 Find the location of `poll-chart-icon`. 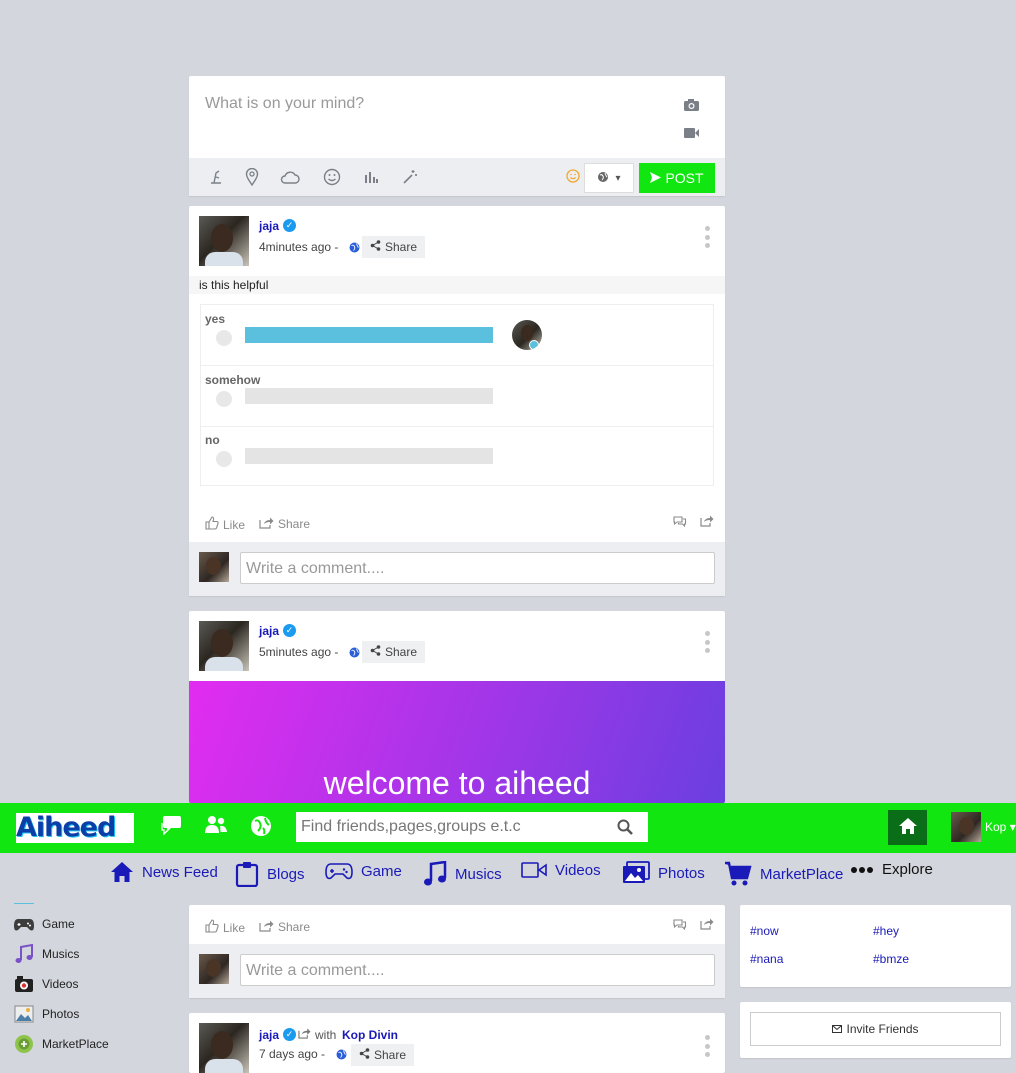

poll-chart-icon is located at coordinates (371, 177).